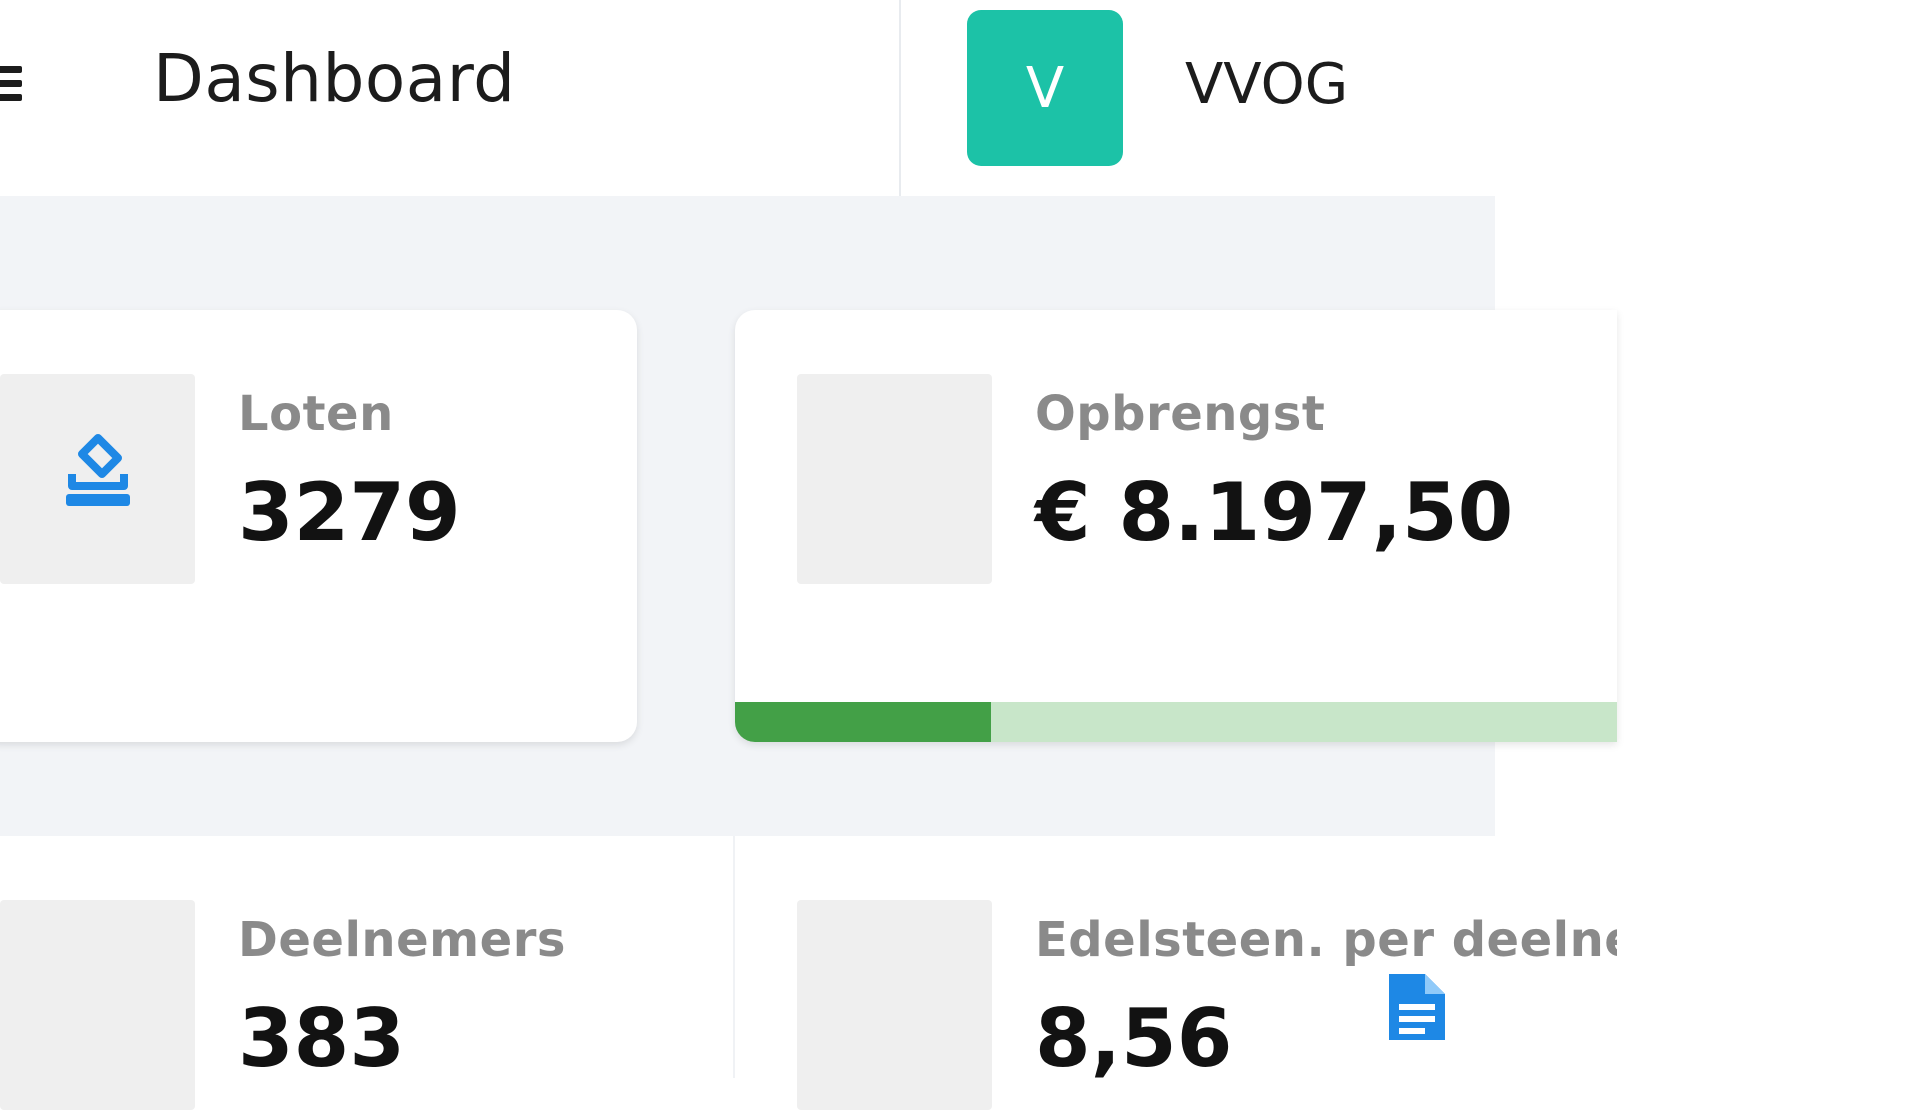 The image size is (1920, 1110). Describe the element at coordinates (1274, 512) in the screenshot. I see `stat-value-opbrengst: € 8.197,50` at that location.